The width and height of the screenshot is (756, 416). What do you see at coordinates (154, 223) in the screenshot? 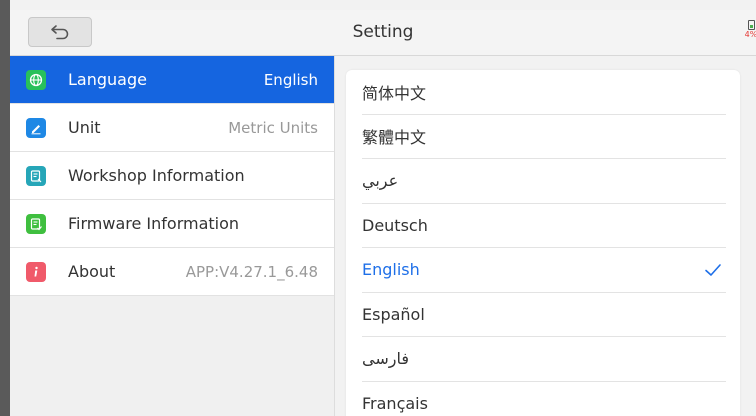
I see `sidebar-item-label: Firmware Information` at bounding box center [154, 223].